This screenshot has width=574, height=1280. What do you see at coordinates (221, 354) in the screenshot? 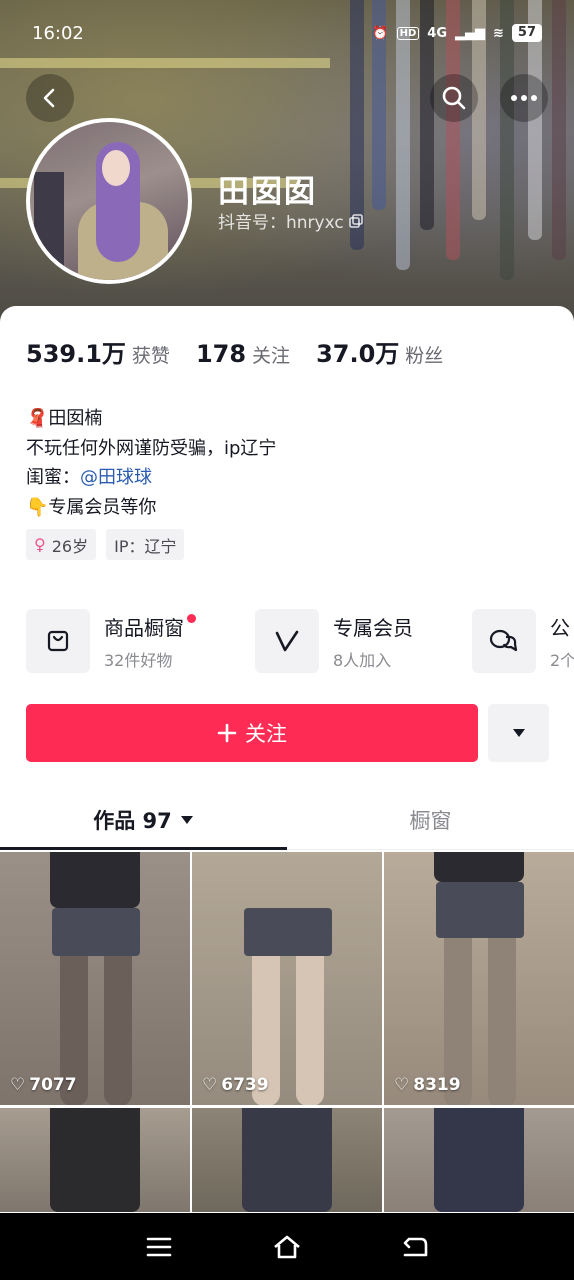
I see `stat-following-value: 178` at bounding box center [221, 354].